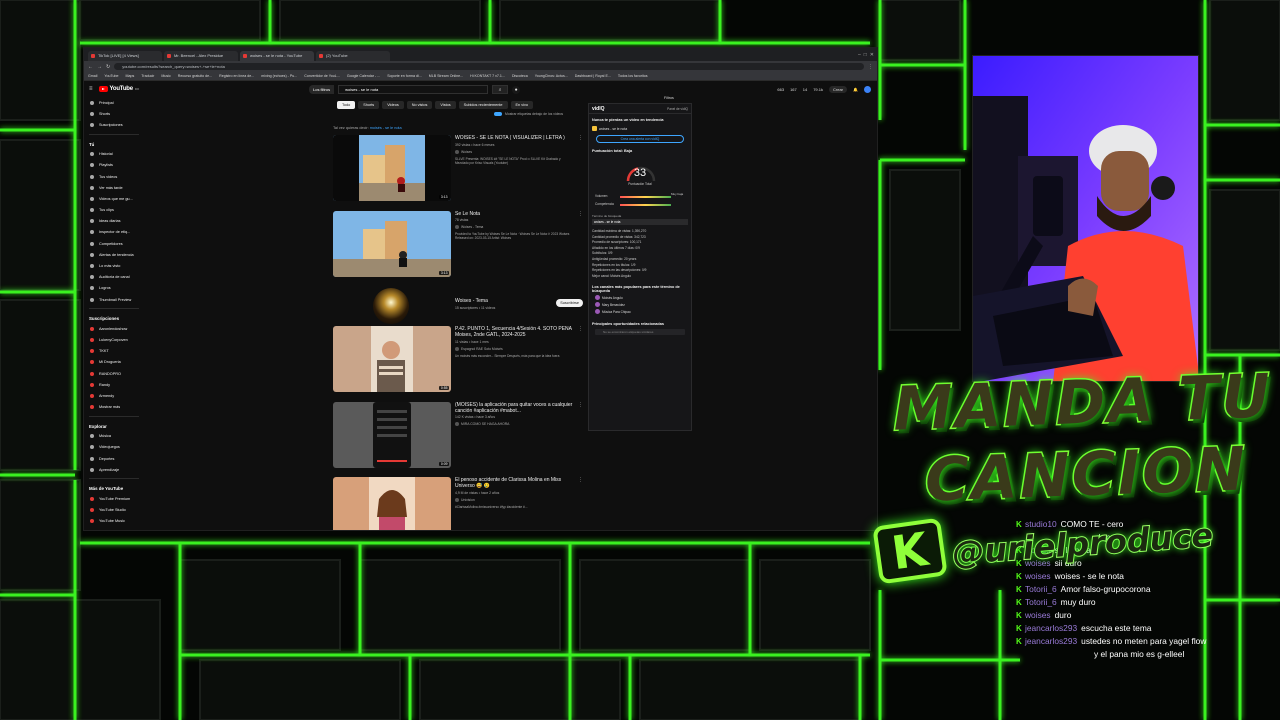  What do you see at coordinates (521, 105) in the screenshot?
I see `filter-chip: En vivo` at bounding box center [521, 105].